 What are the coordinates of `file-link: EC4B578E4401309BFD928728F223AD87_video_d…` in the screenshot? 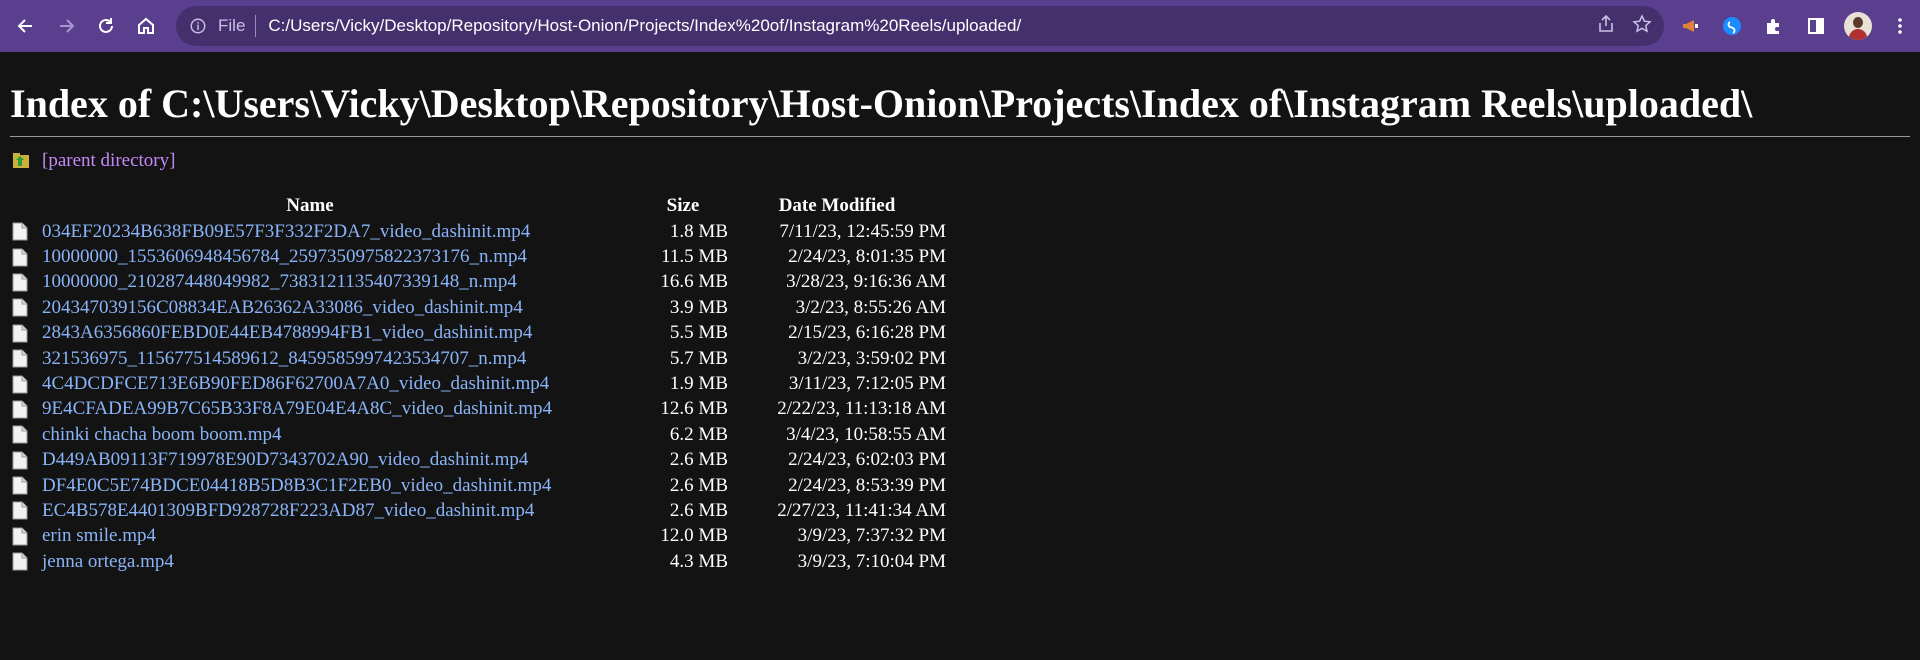 It's located at (288, 511).